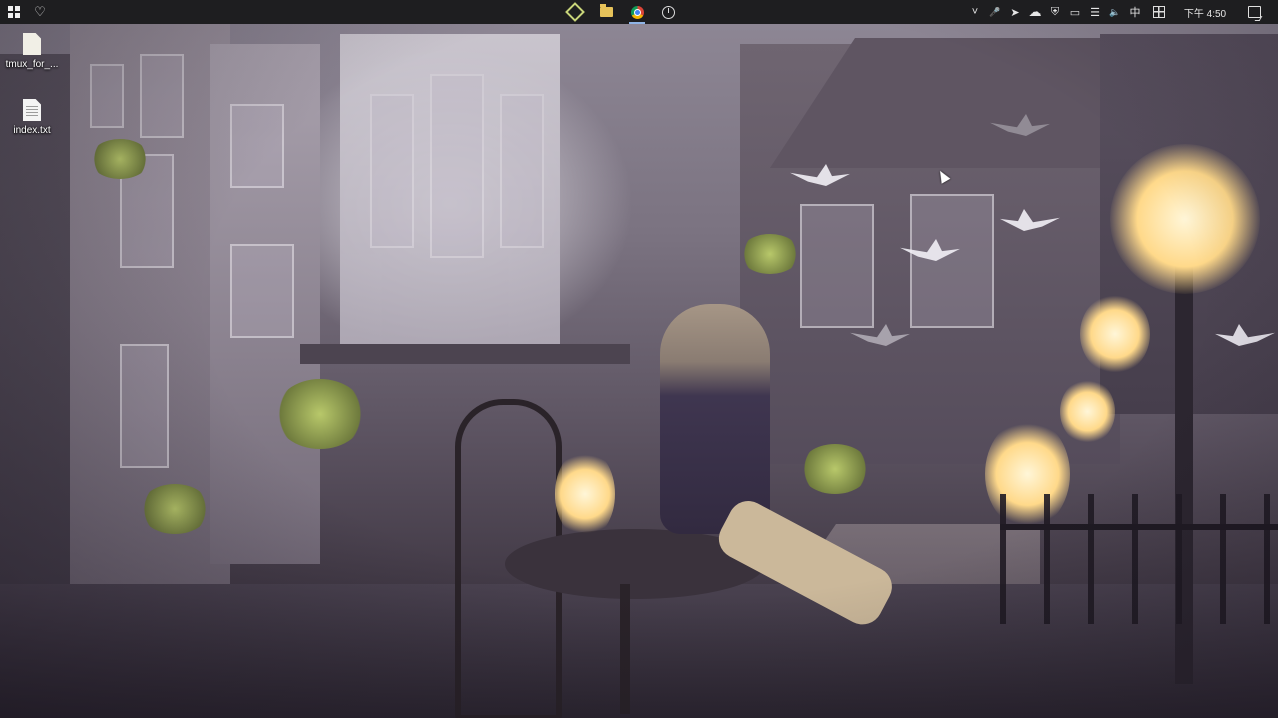 The image size is (1278, 718). Describe the element at coordinates (32, 44) in the screenshot. I see `generic-file-icon` at that location.